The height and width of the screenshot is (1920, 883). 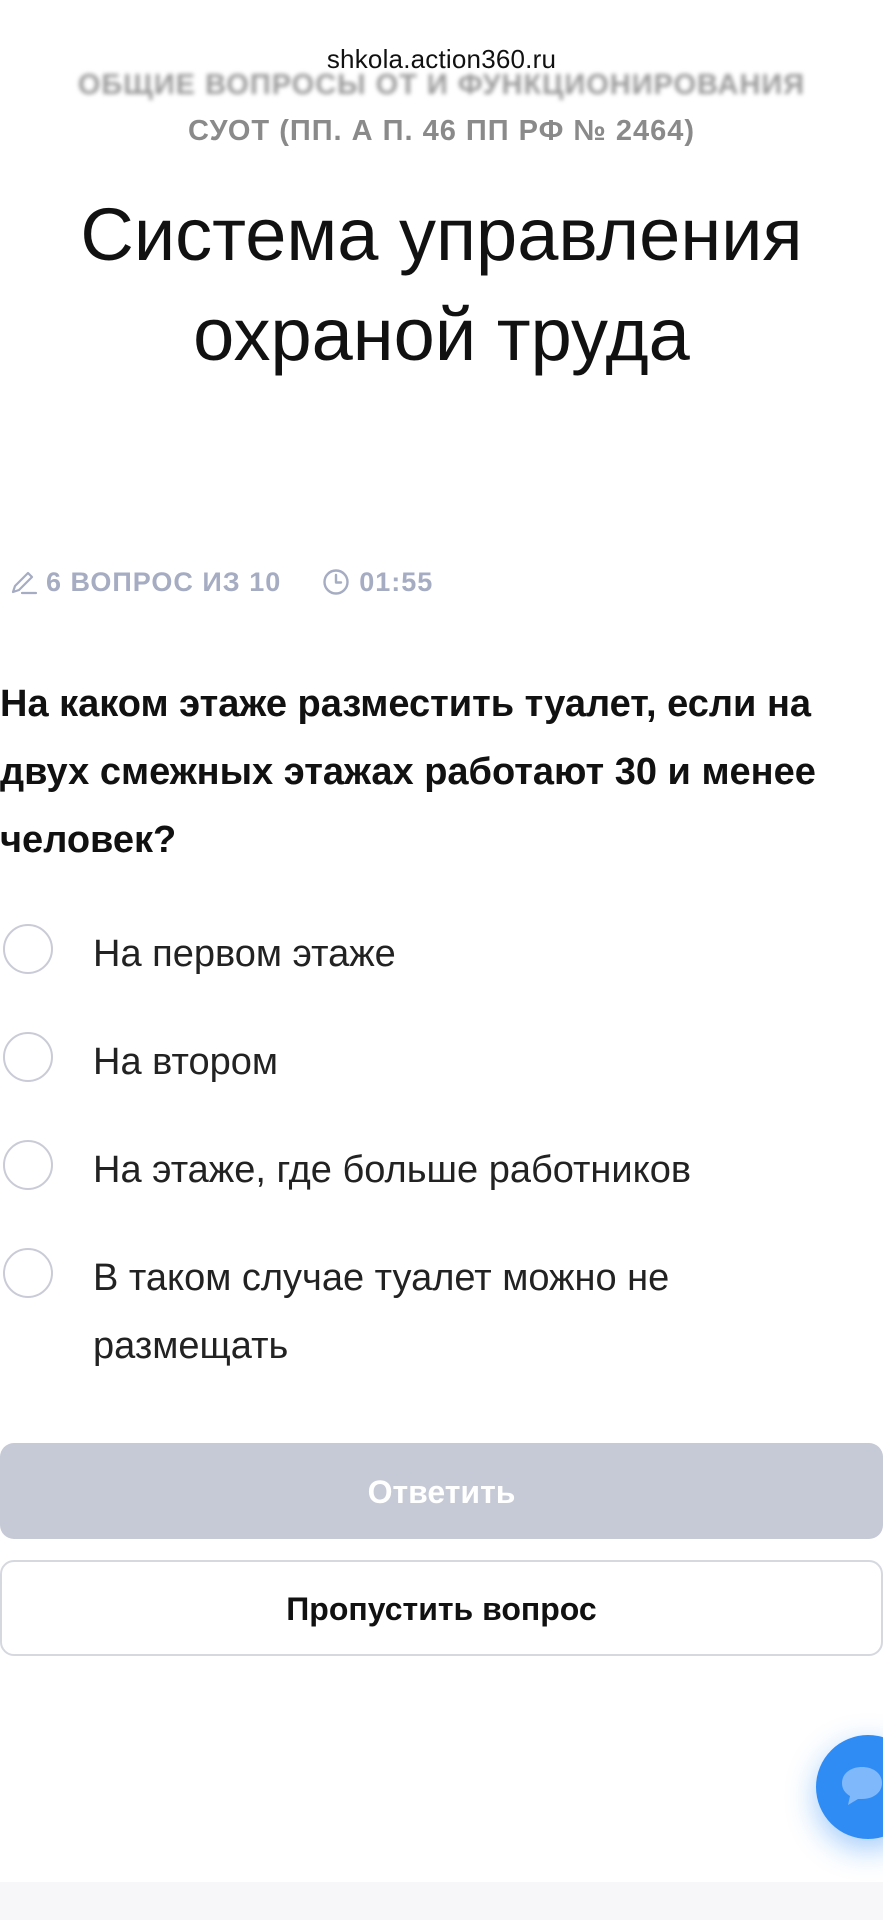 I want to click on clock-icon, so click(x=336, y=582).